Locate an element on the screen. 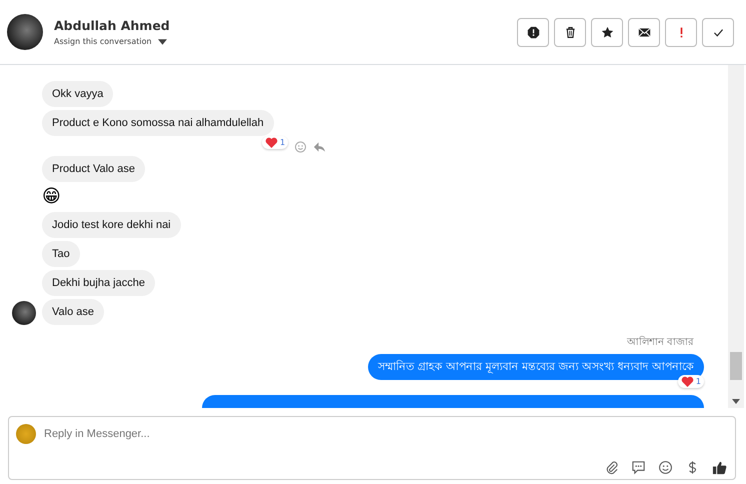 Image resolution: width=746 pixels, height=484 pixels. message-bubble: Tao is located at coordinates (61, 254).